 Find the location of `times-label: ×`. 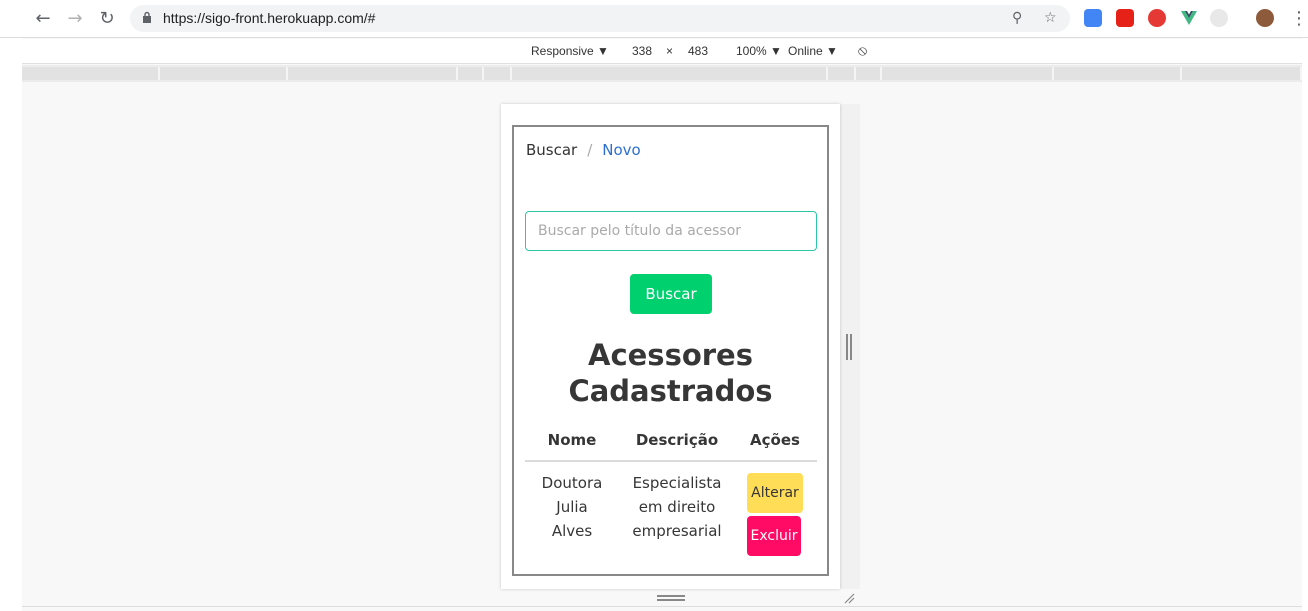

times-label: × is located at coordinates (670, 51).